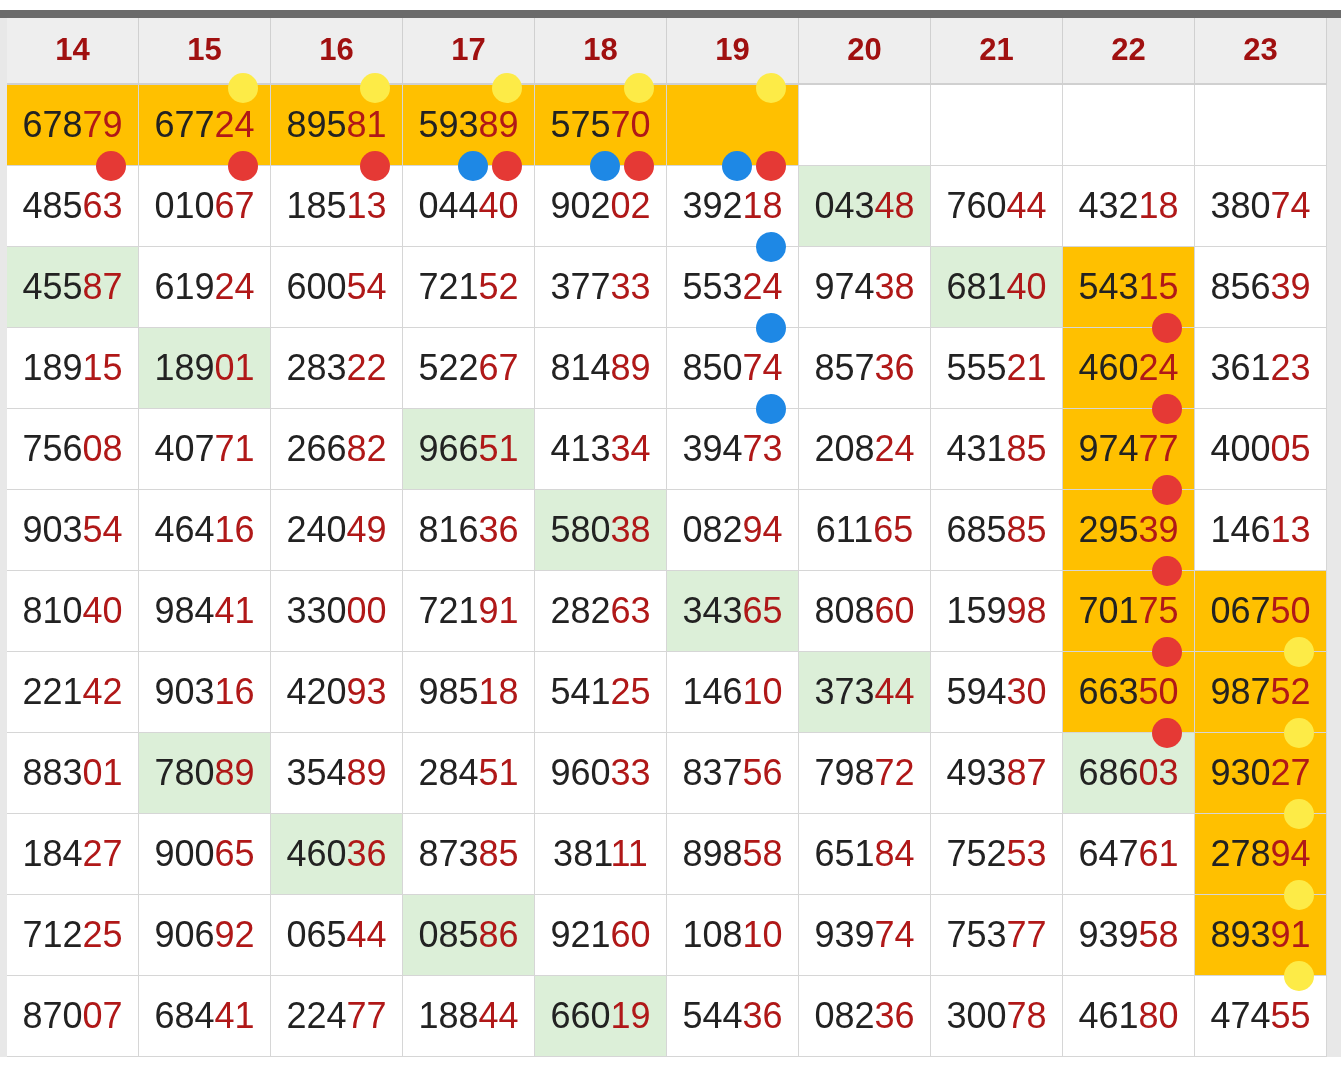  Describe the element at coordinates (1261, 449) in the screenshot. I see `table-cell: 40005` at that location.